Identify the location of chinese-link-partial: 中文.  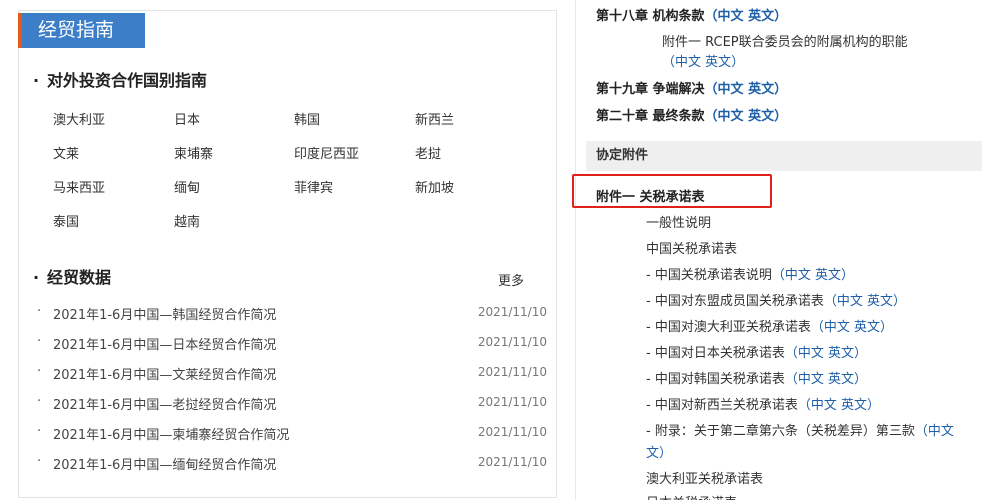
(941, 431).